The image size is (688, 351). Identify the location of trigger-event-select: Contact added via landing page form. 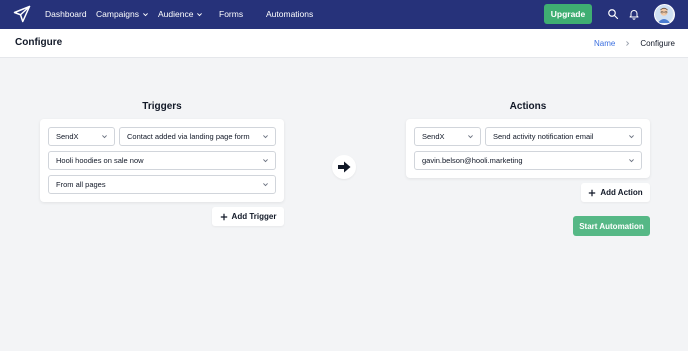
(197, 136).